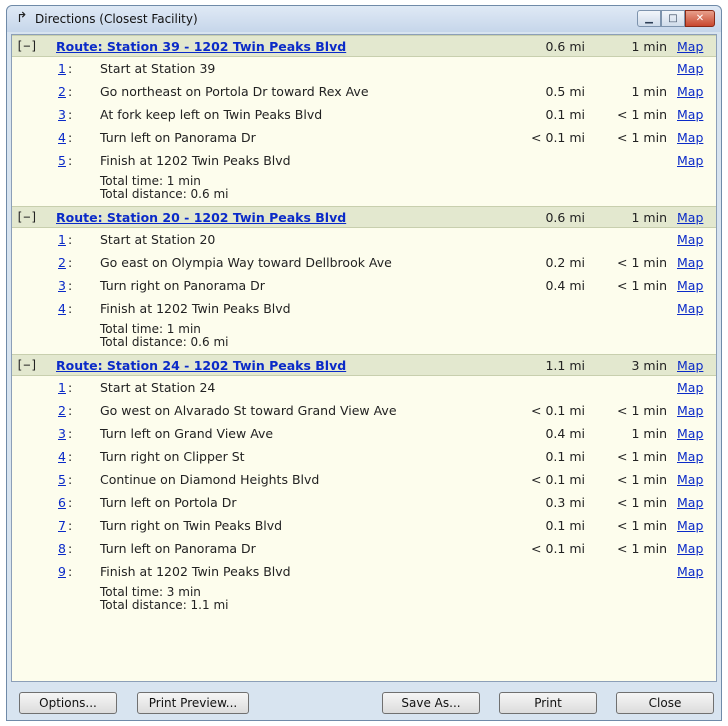 The height and width of the screenshot is (726, 728). I want to click on turn-arrow-icon: ↱, so click(22, 18).